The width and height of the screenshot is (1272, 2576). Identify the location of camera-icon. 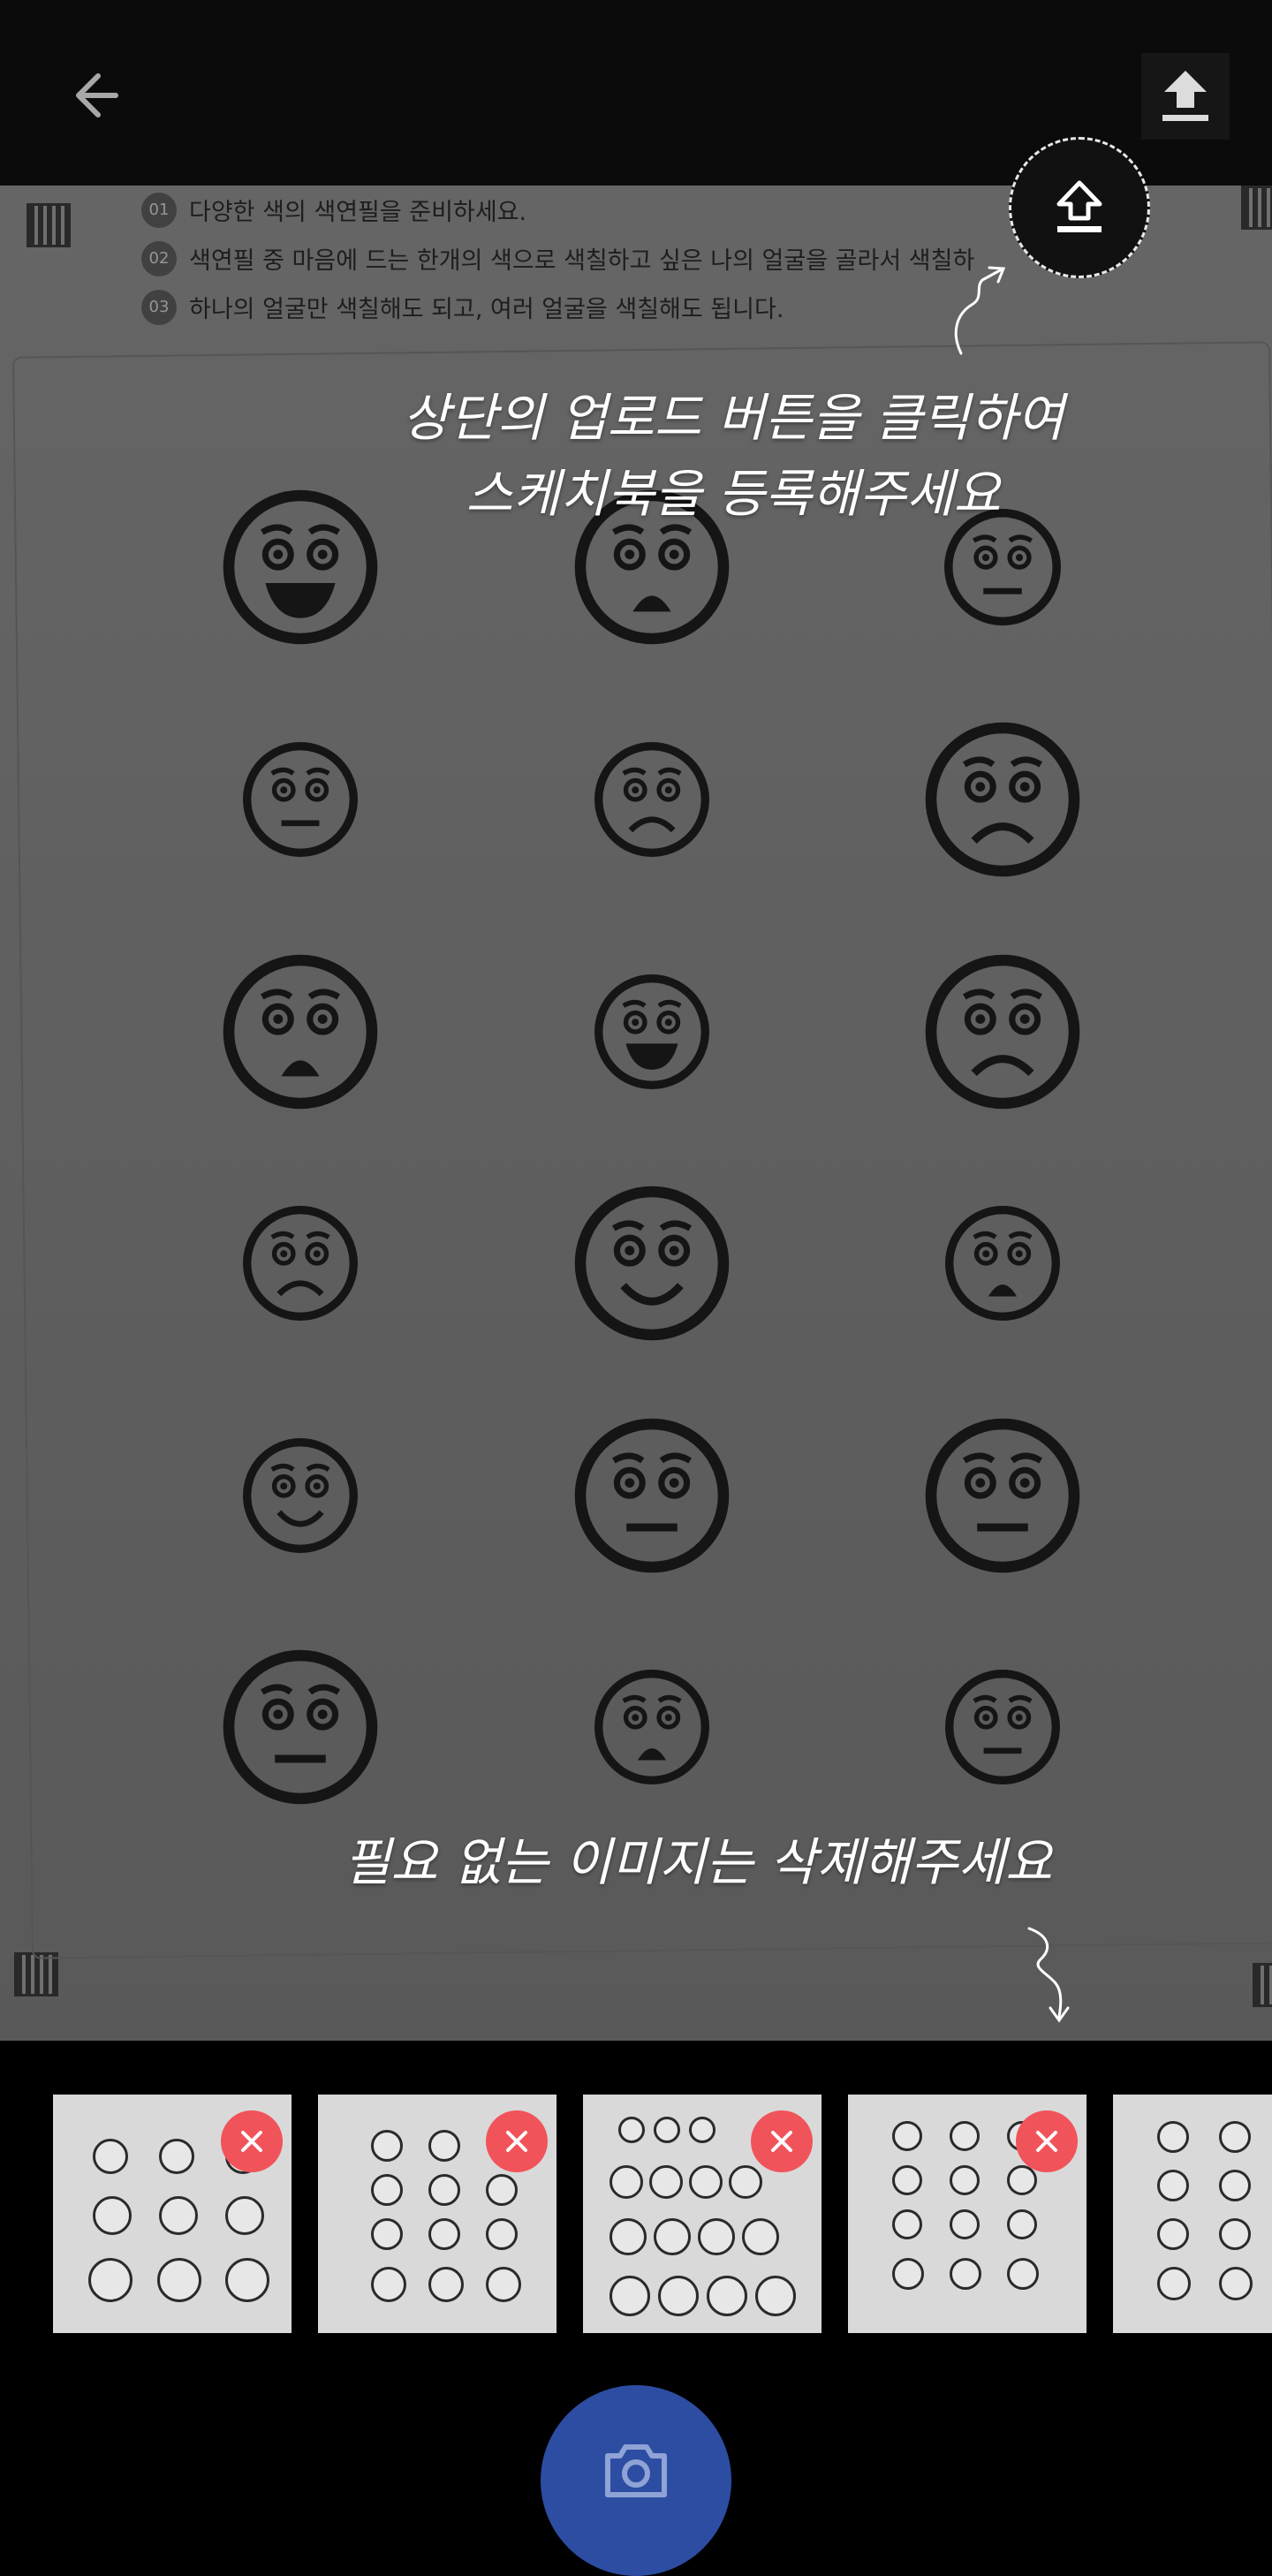
(636, 2471).